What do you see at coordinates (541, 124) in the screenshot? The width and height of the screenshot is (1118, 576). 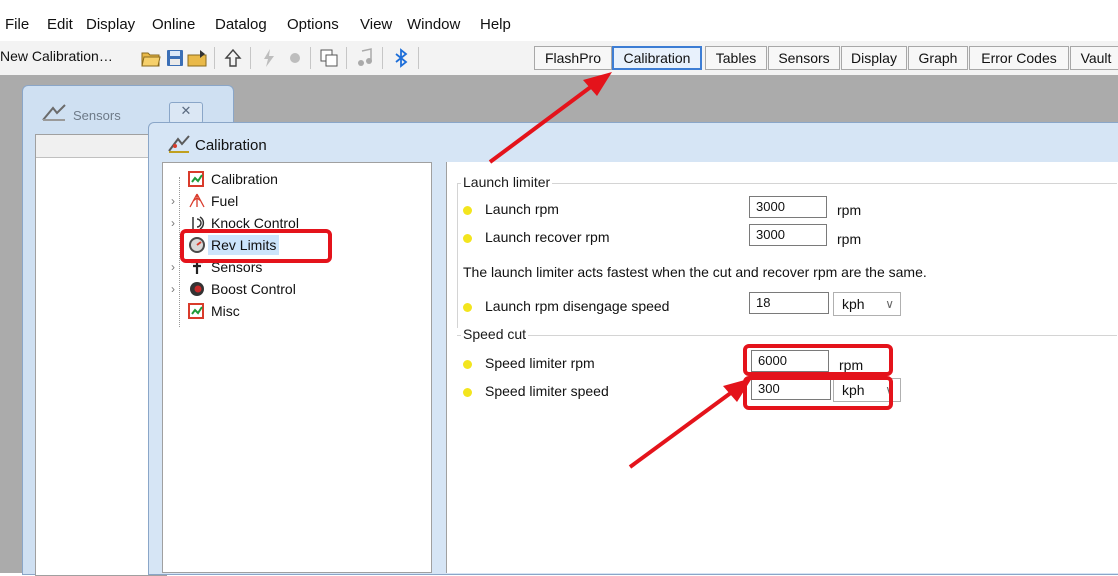 I see `arrow-to-calibration-tab` at bounding box center [541, 124].